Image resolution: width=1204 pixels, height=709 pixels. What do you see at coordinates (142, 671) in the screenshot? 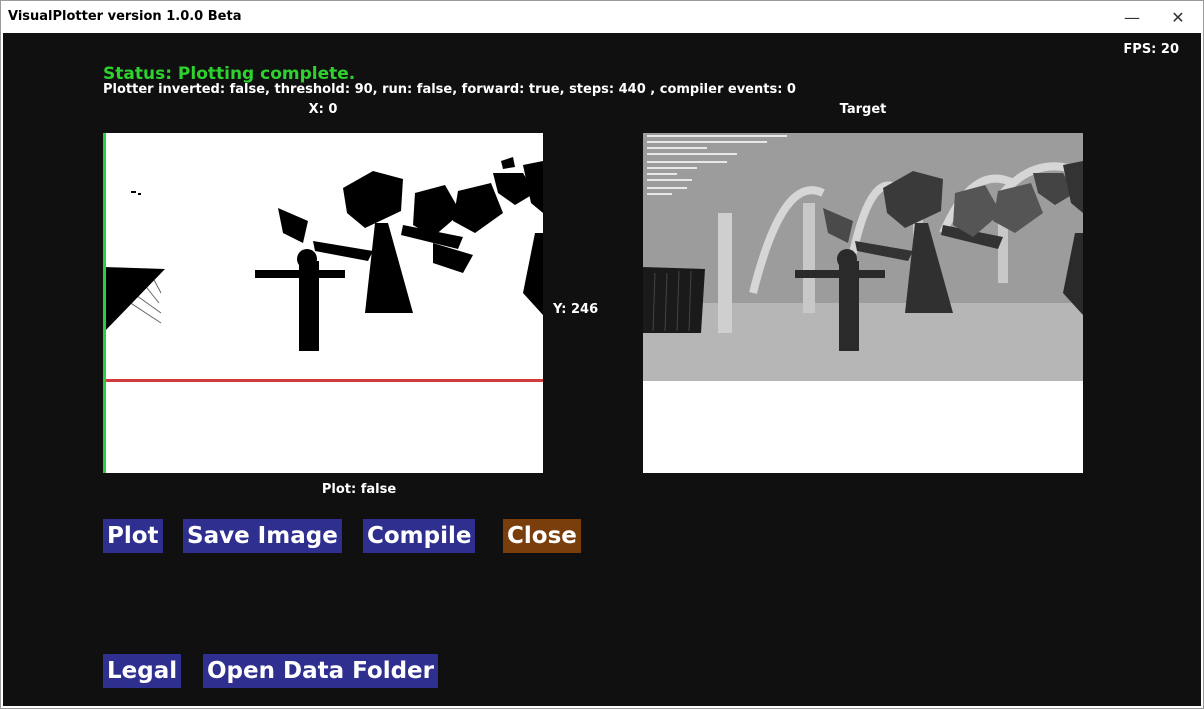
I see `legal-button: Legal` at bounding box center [142, 671].